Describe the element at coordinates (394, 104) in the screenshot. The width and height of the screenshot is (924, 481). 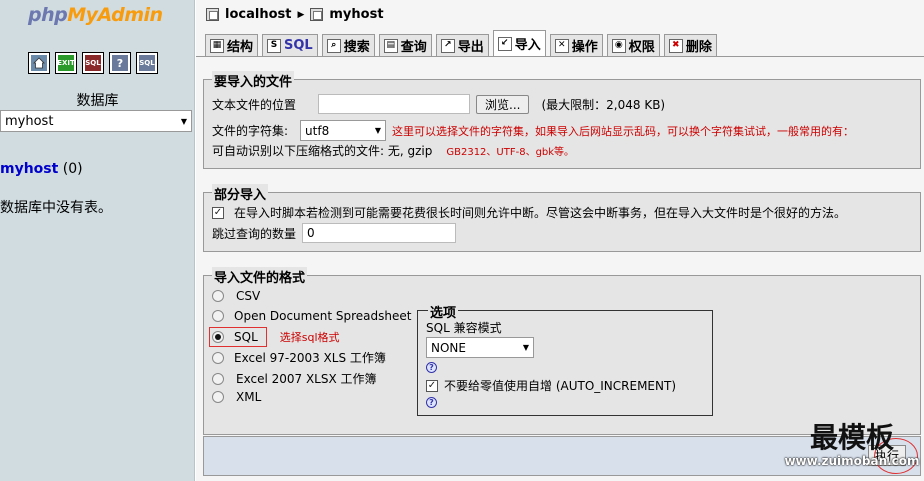
I see `file-path-input` at that location.